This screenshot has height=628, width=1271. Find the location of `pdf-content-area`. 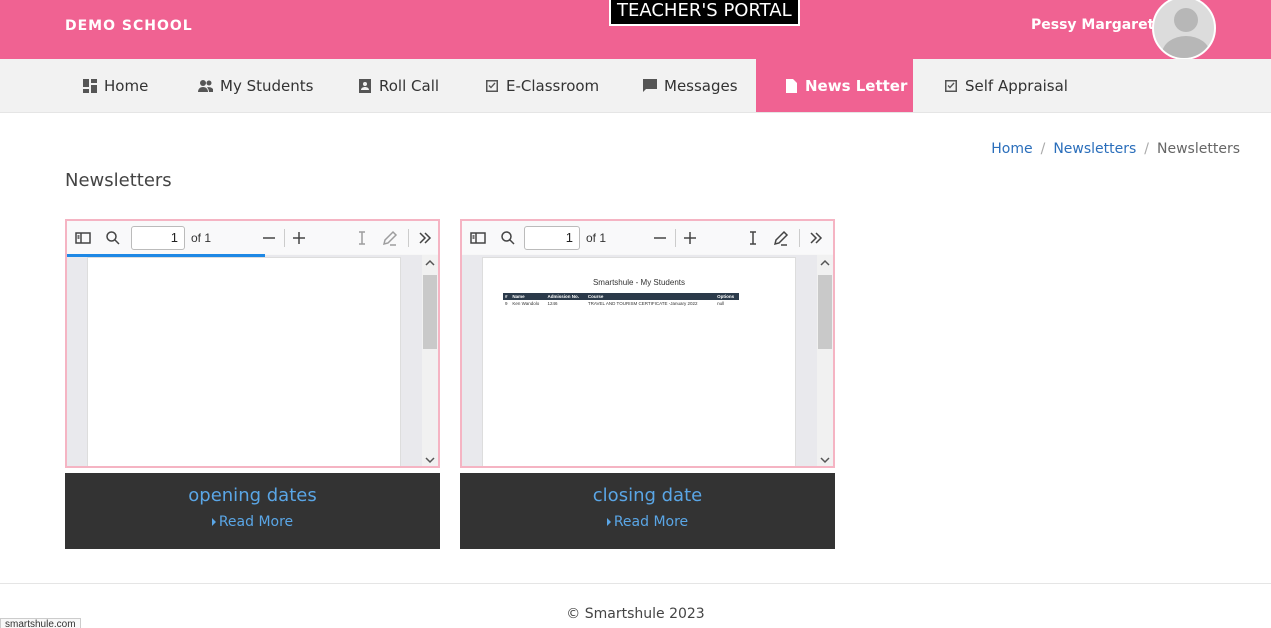

pdf-content-area is located at coordinates (252, 360).